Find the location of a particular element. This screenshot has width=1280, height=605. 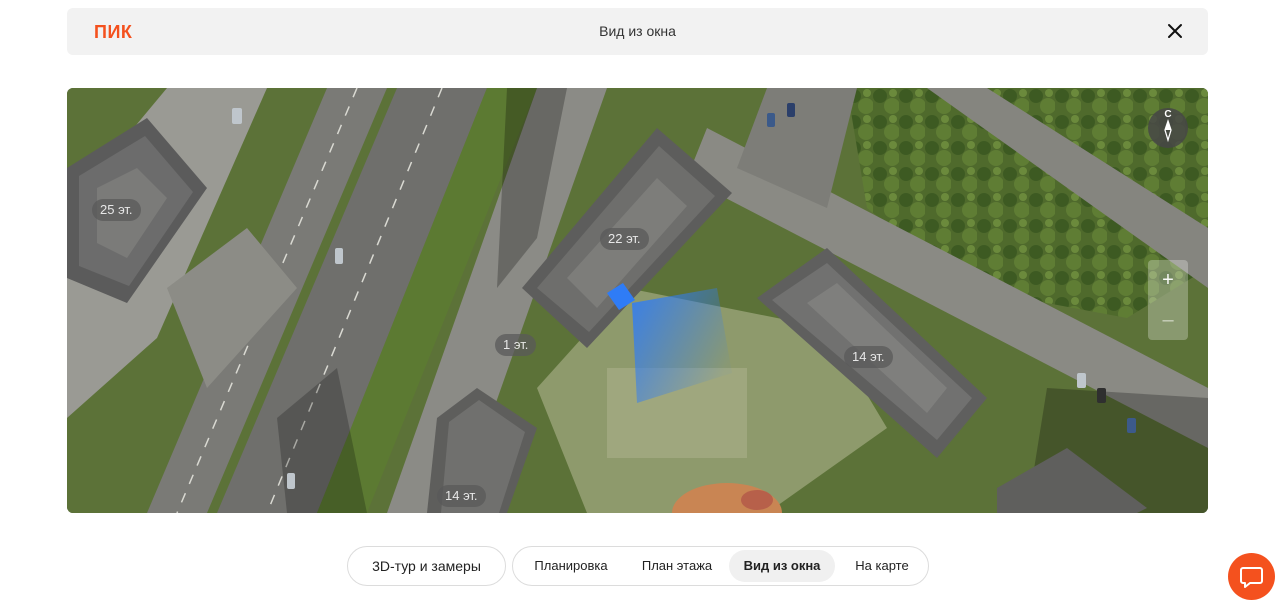

page-title: Вид из окна is located at coordinates (637, 31).